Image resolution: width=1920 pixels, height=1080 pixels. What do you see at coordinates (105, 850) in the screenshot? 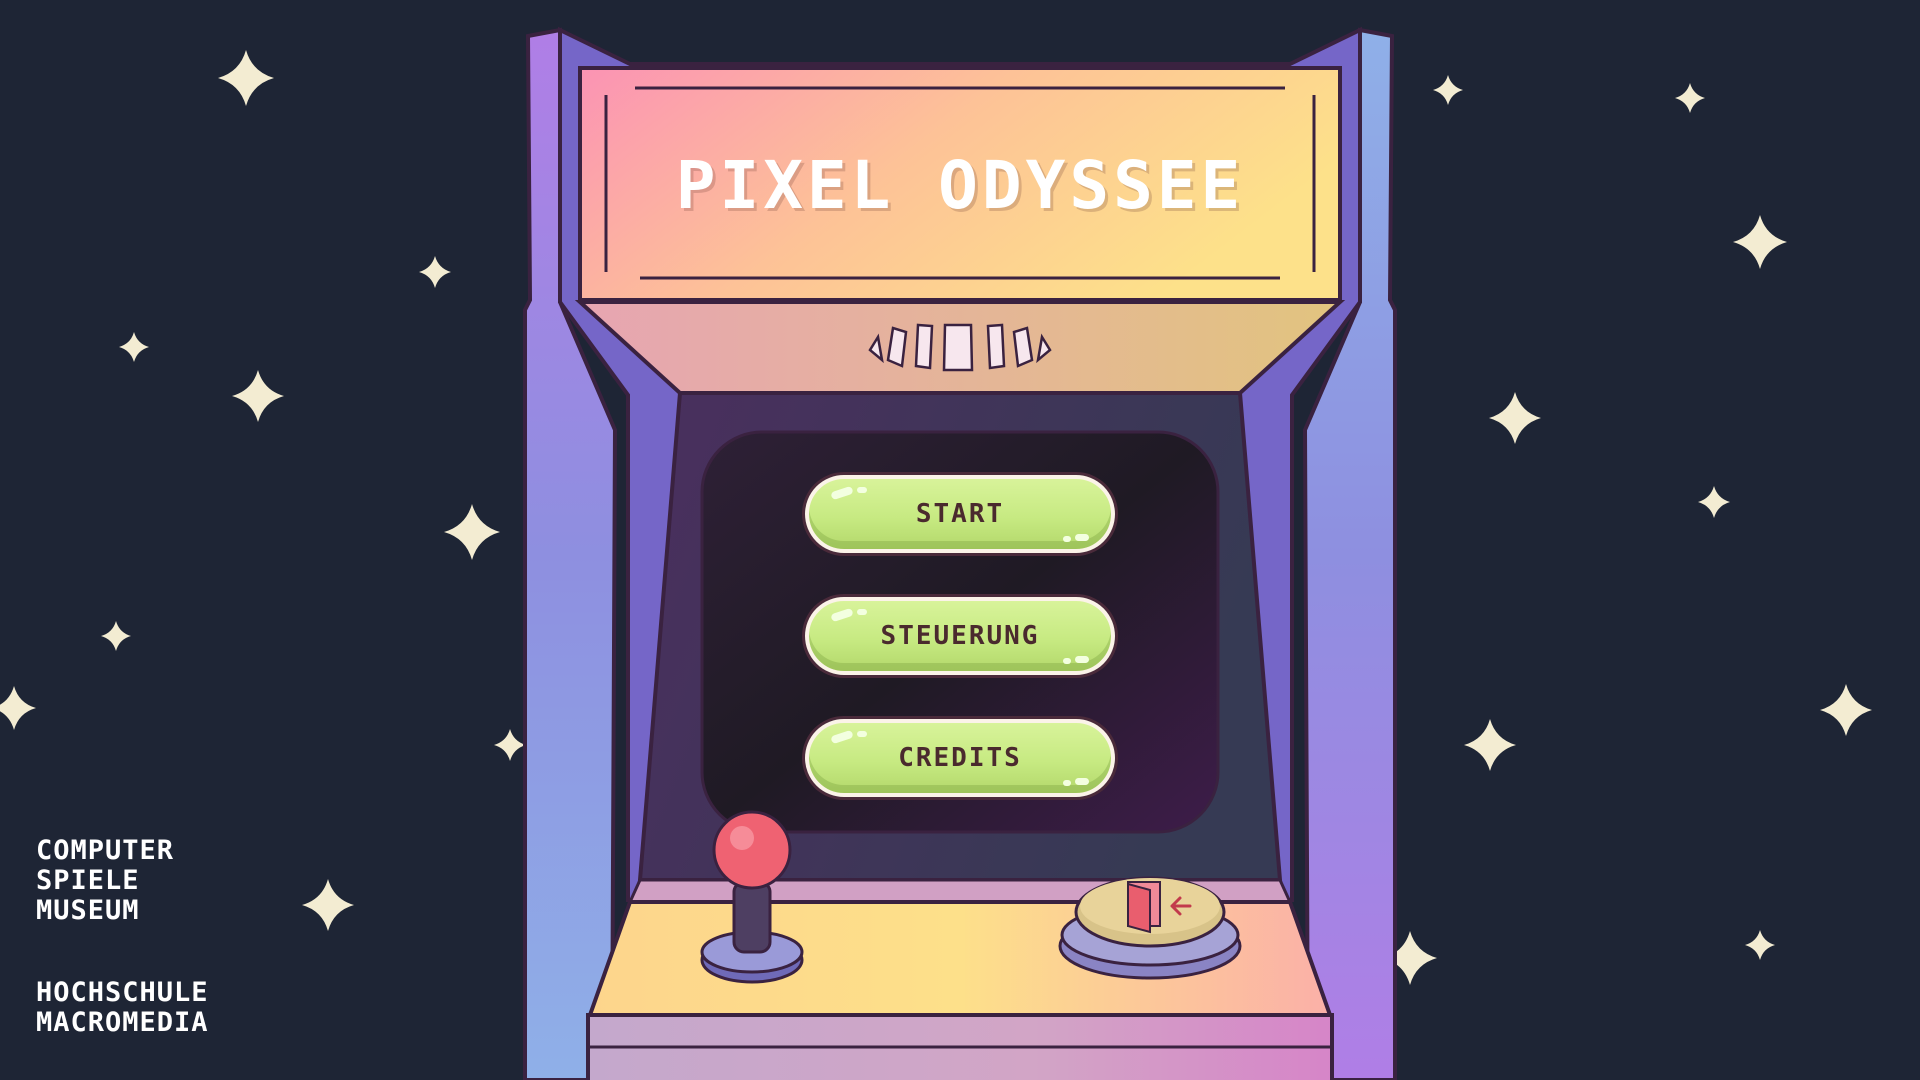
I see `museum-logo-line: COMPUTER` at bounding box center [105, 850].